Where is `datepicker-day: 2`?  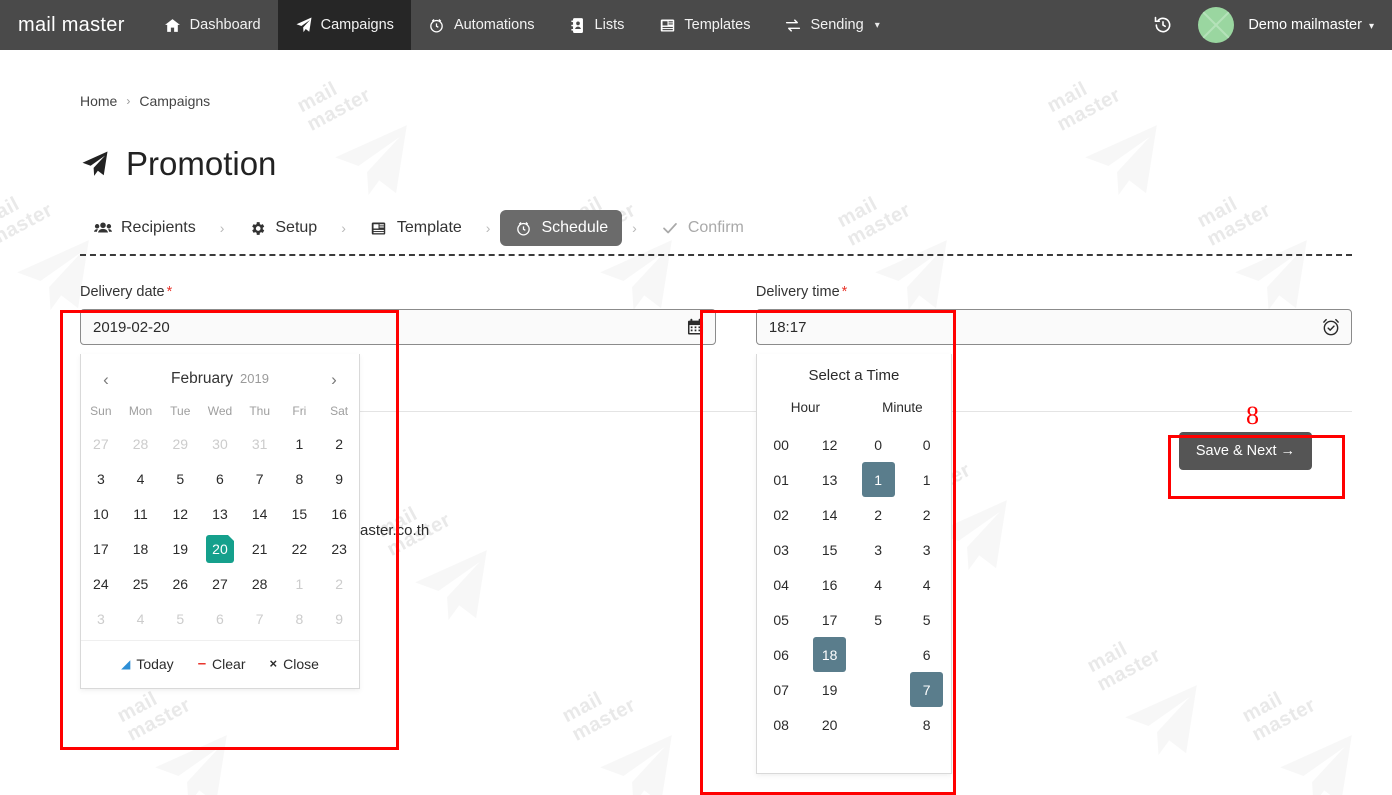 datepicker-day: 2 is located at coordinates (339, 444).